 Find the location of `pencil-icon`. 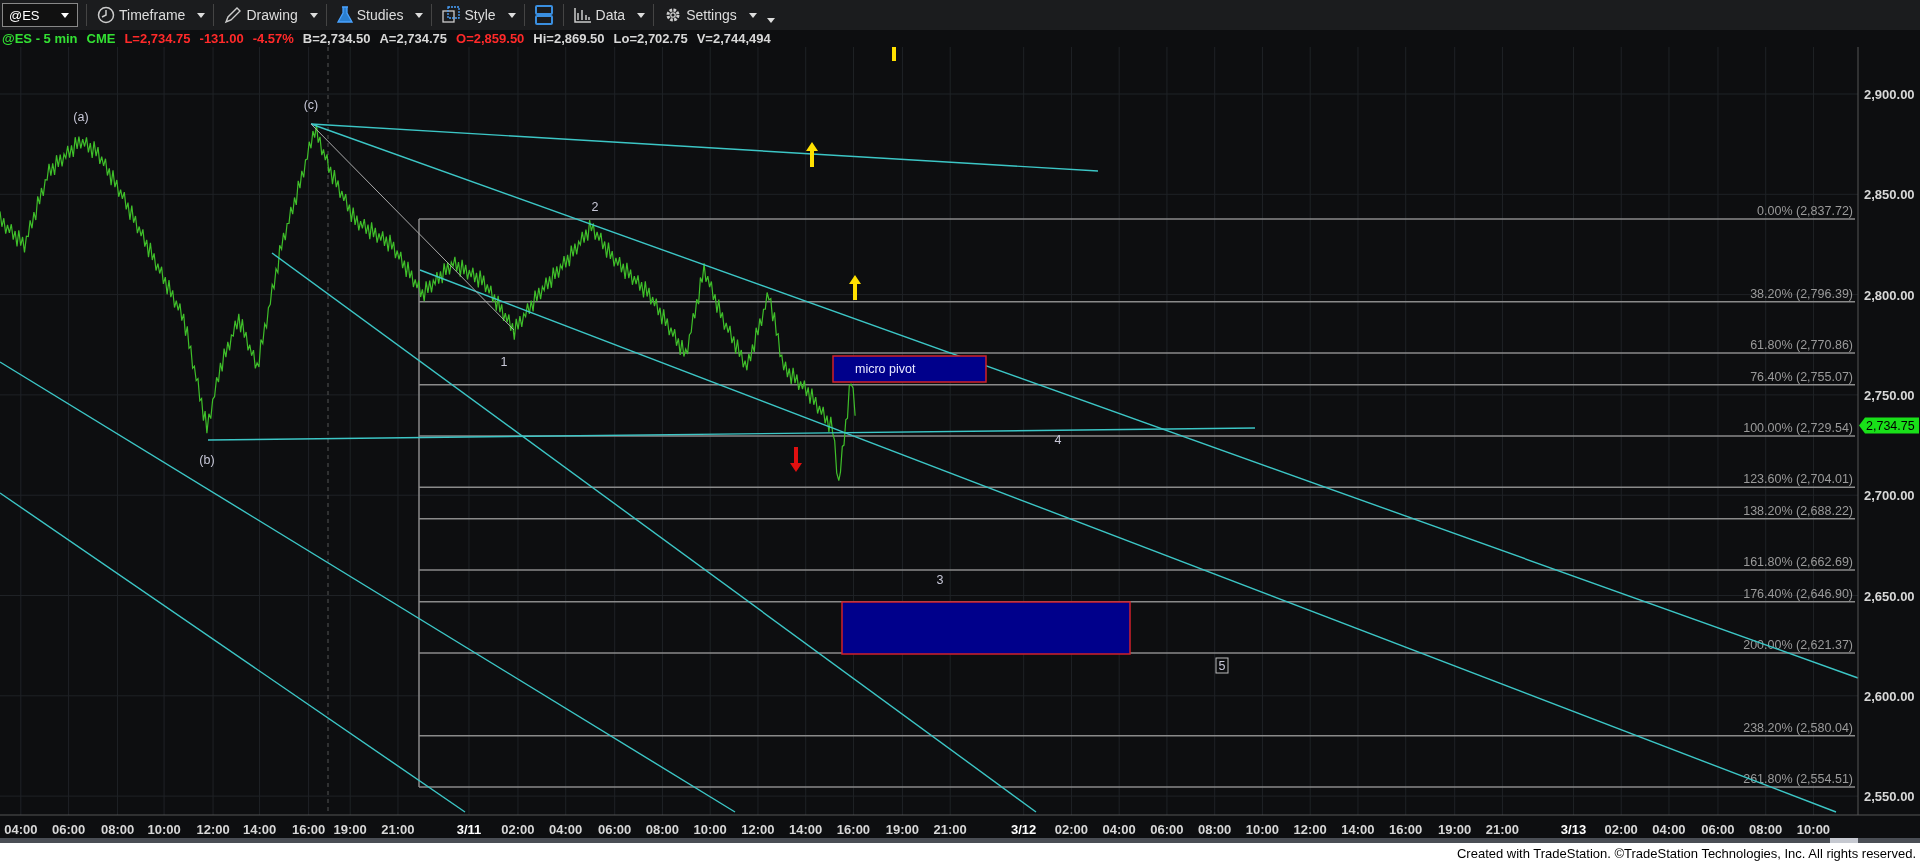

pencil-icon is located at coordinates (233, 15).